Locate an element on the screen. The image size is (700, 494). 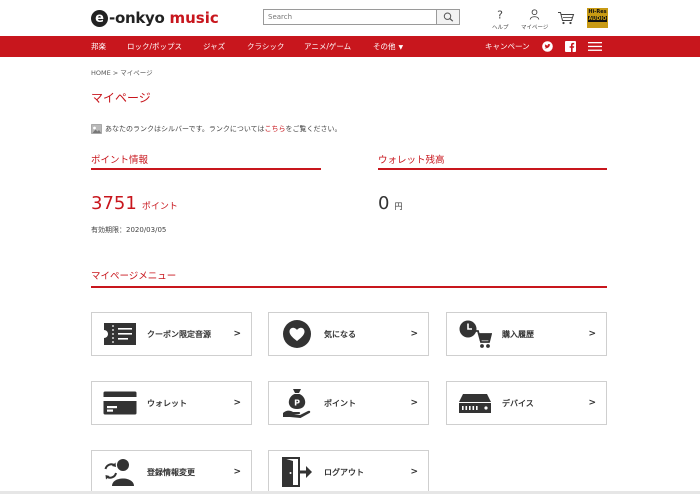
heart-icon is located at coordinates (297, 334).